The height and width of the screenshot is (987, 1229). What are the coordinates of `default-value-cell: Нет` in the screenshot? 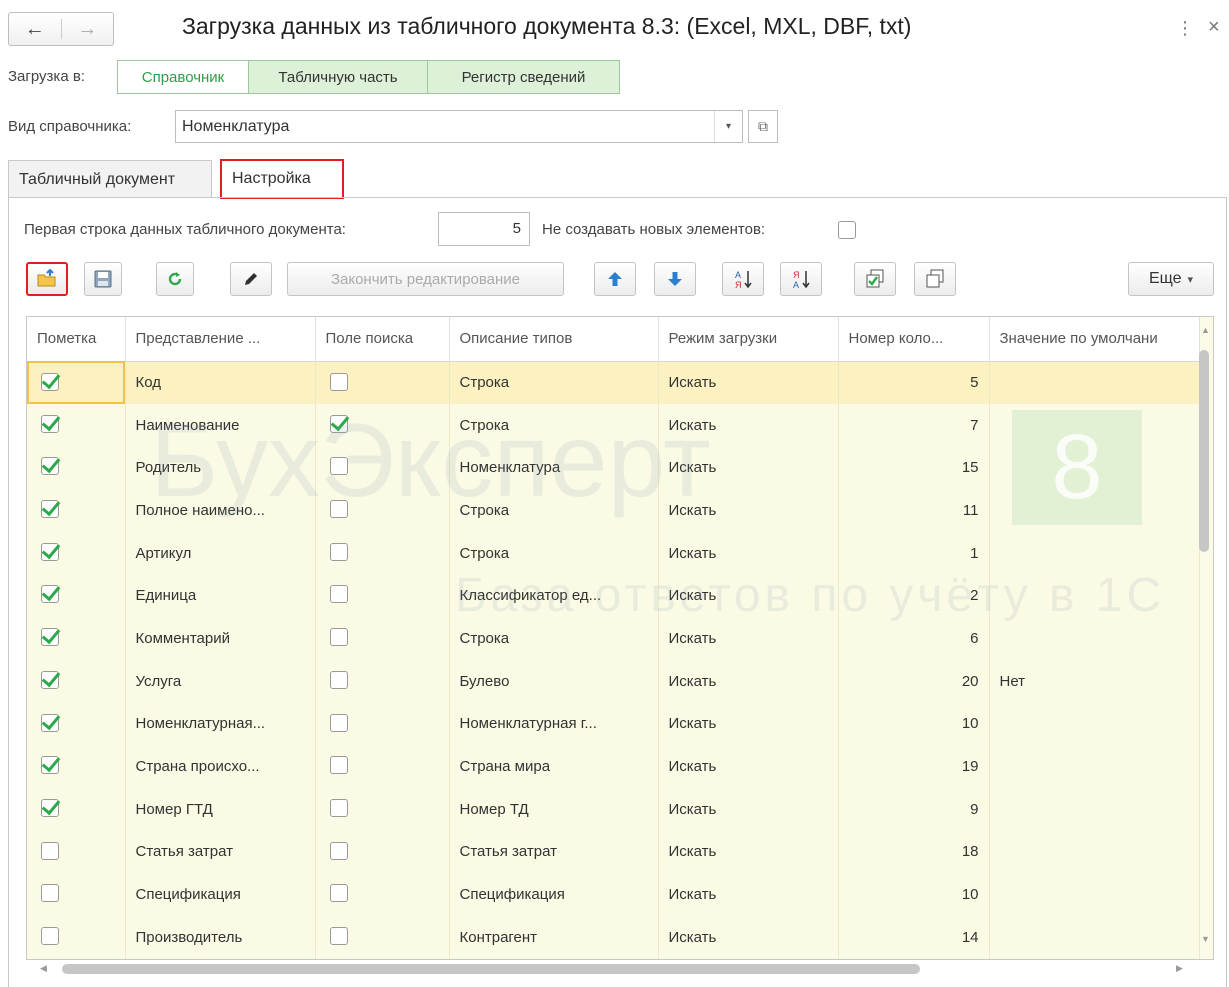 It's located at (1094, 681).